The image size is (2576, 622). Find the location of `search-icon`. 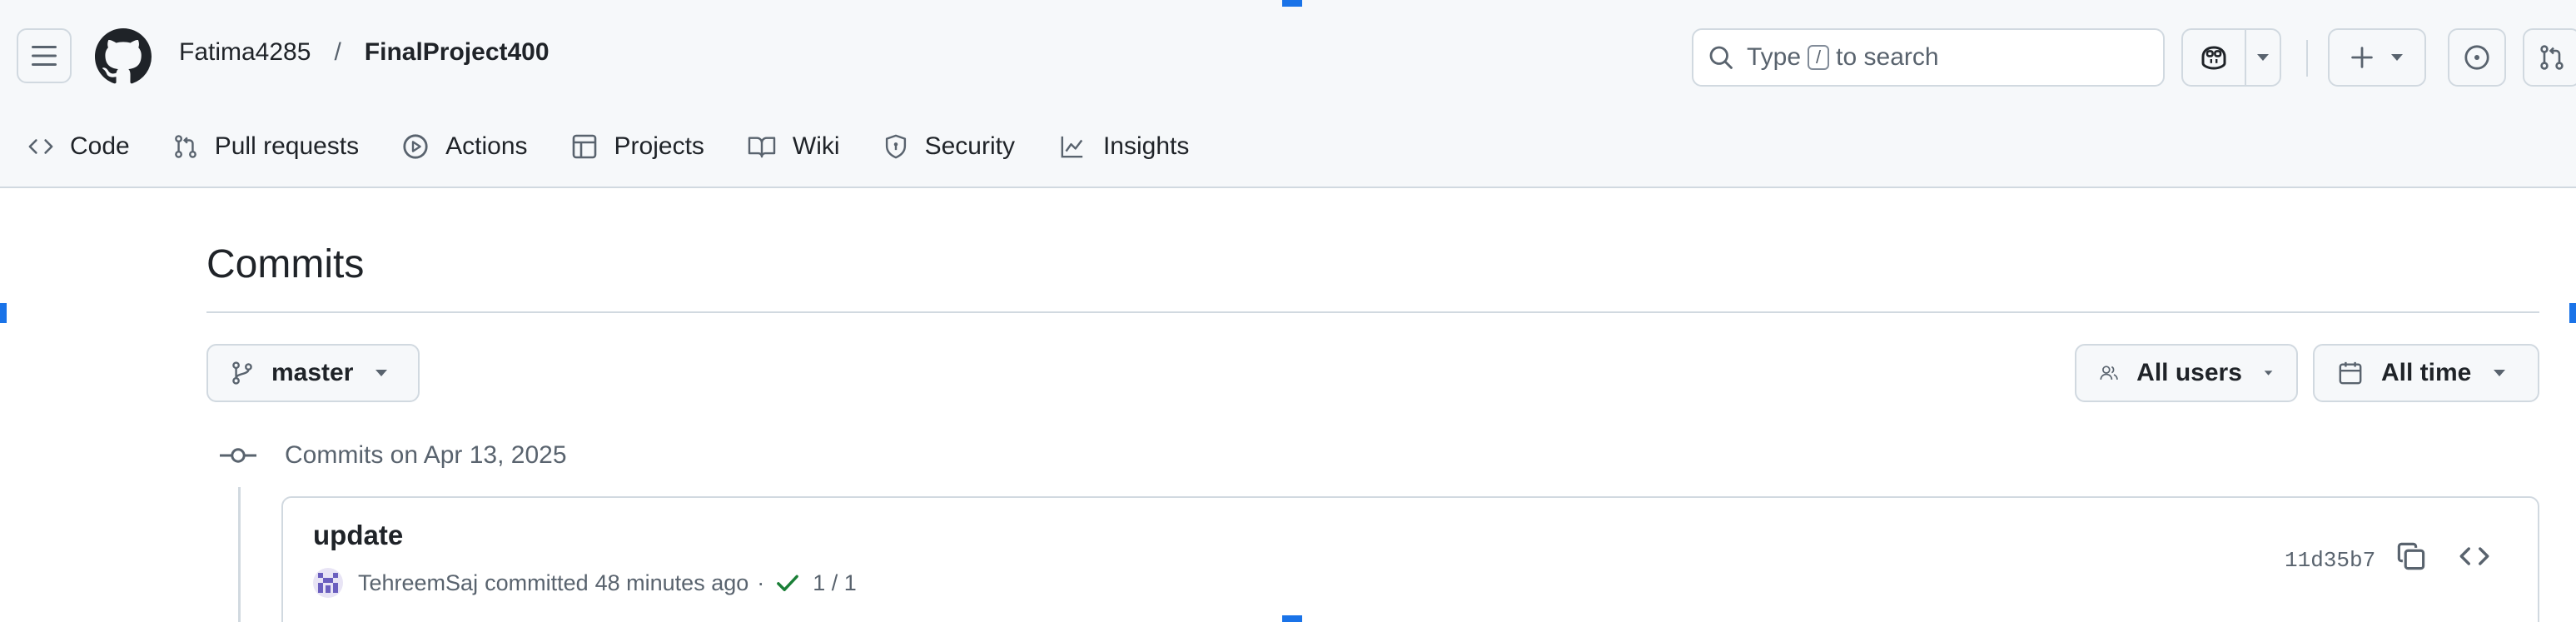

search-icon is located at coordinates (1721, 58).